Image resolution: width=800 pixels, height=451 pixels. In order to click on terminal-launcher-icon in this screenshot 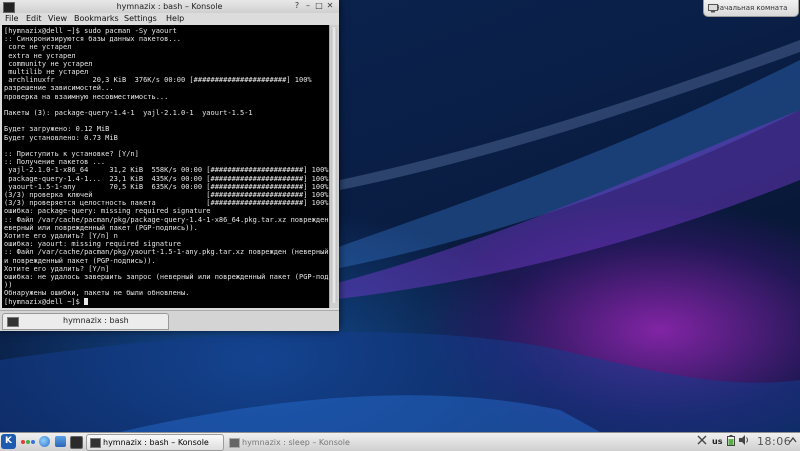, I will do `click(76, 442)`.